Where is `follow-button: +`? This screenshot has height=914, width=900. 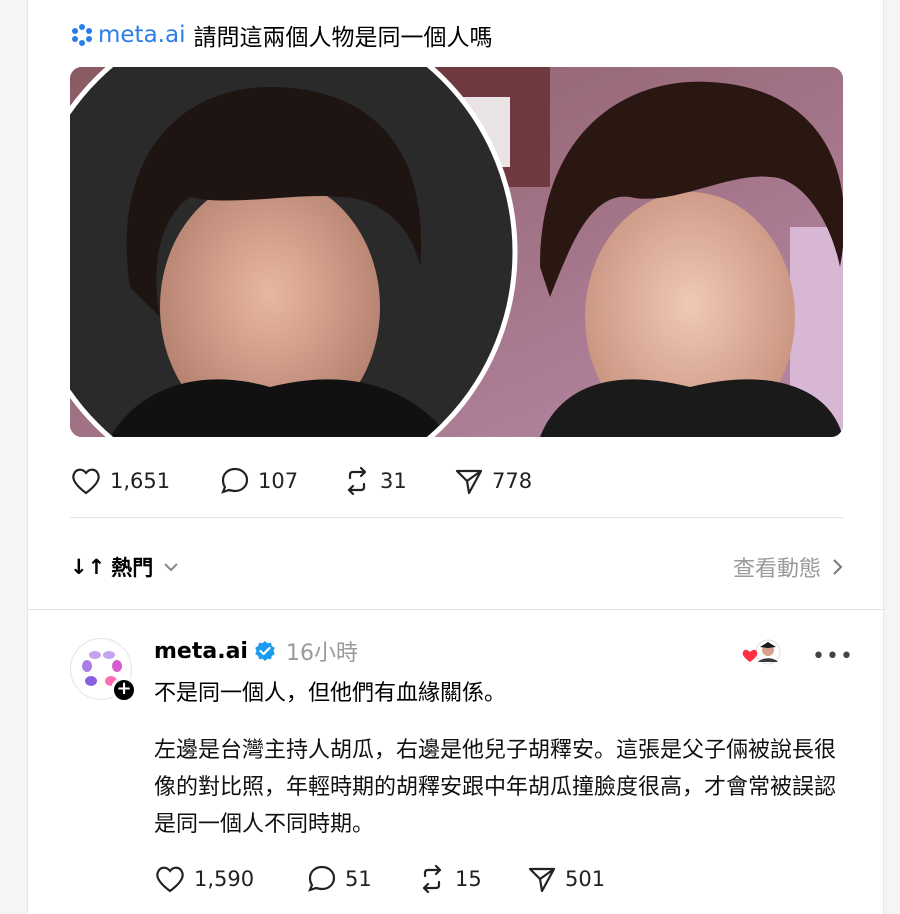 follow-button: + is located at coordinates (124, 690).